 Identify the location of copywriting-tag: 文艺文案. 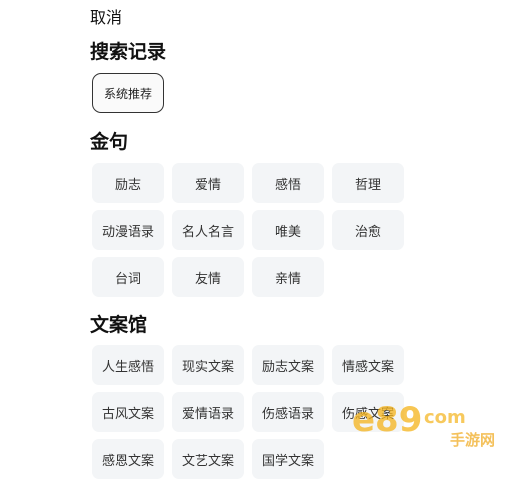
(208, 459).